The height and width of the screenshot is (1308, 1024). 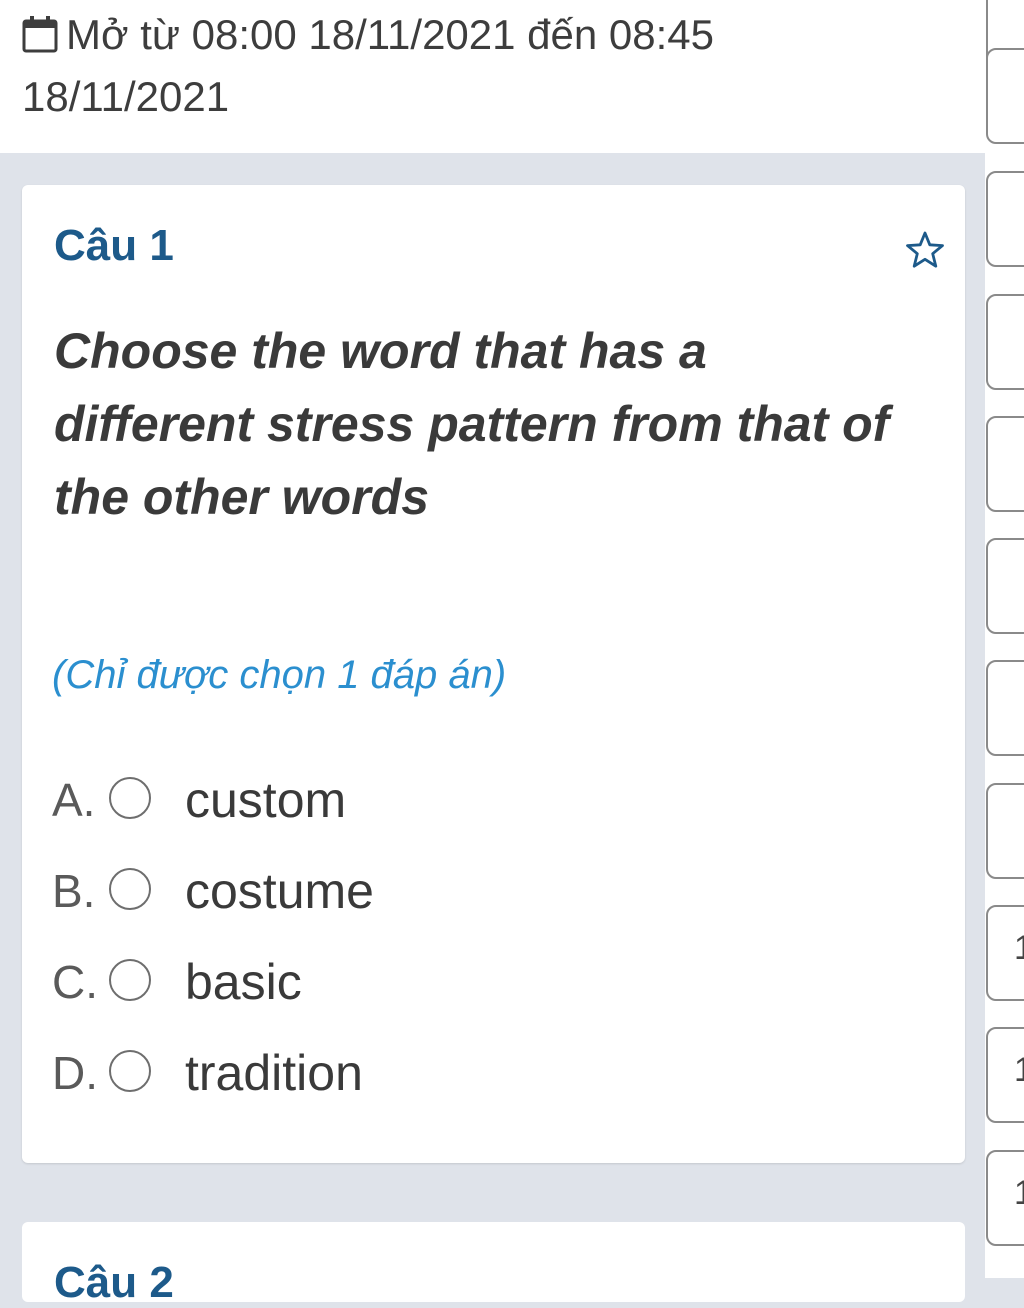 I want to click on option-text: costume, so click(x=279, y=891).